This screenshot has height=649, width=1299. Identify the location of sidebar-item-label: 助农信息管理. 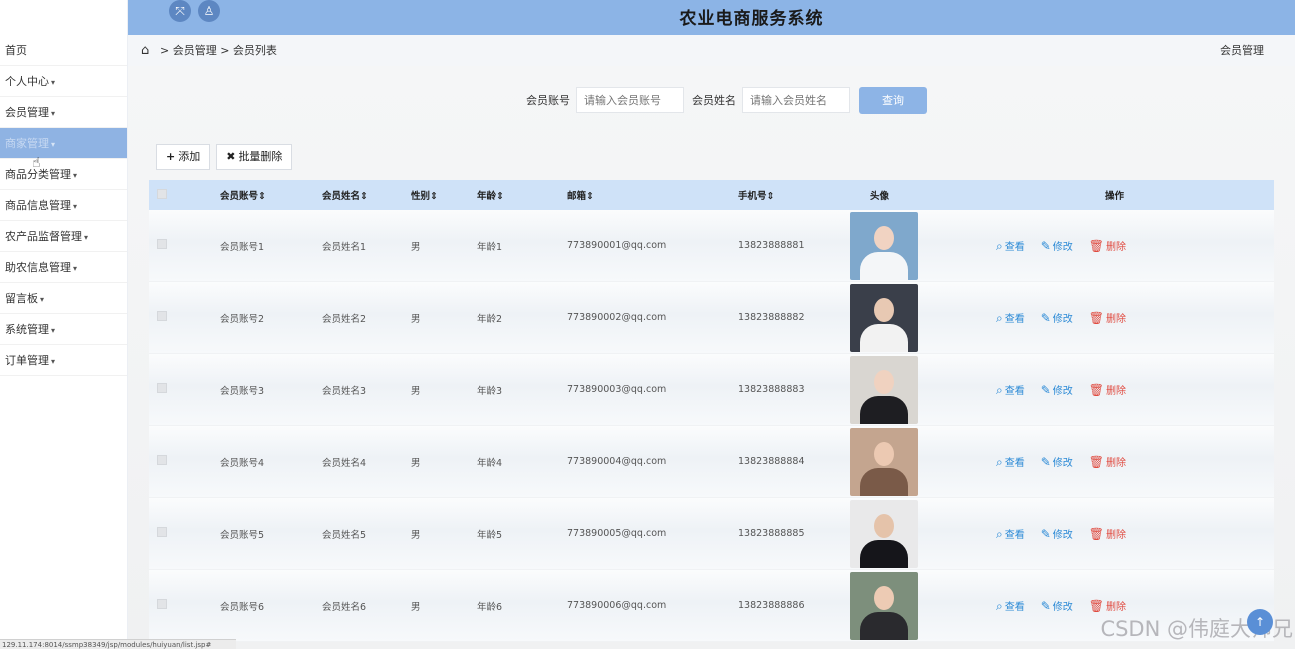
(38, 267).